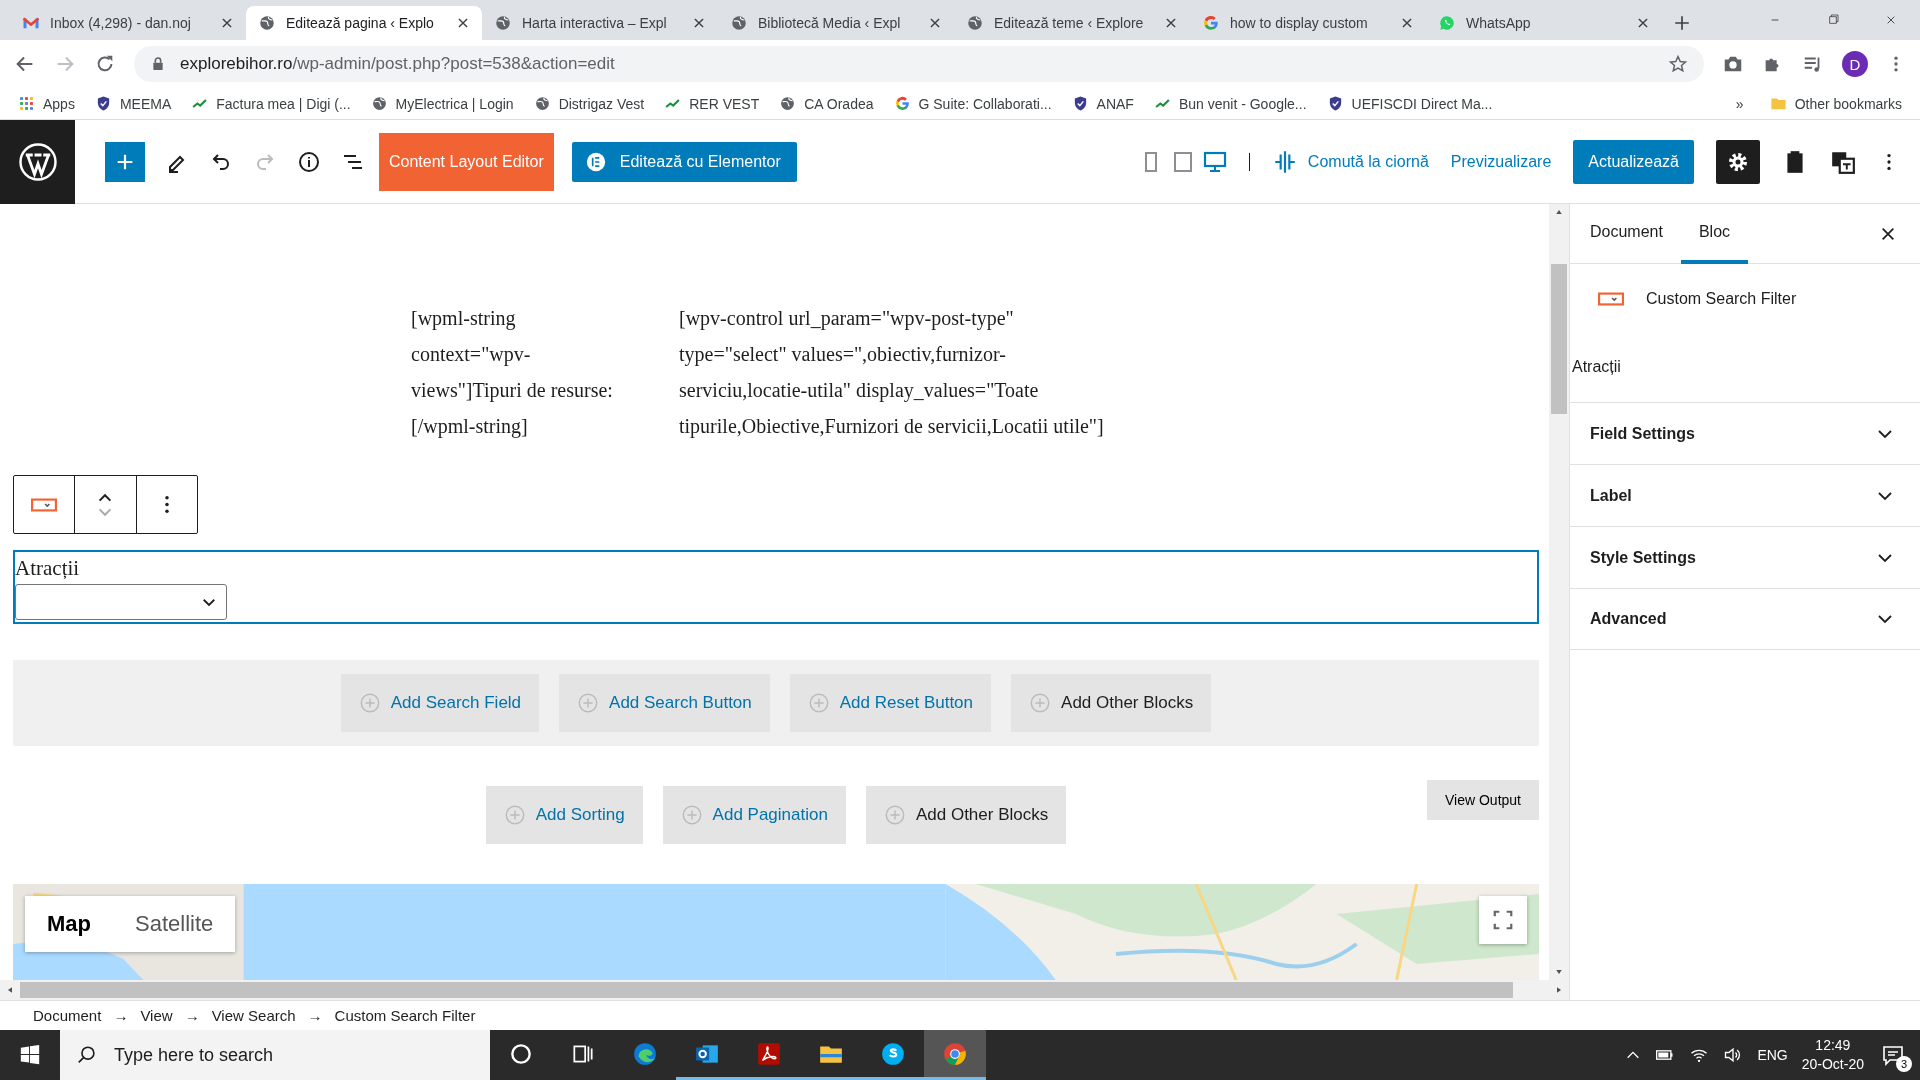  I want to click on shortcode-text: [wpv-control url_param="wpv-post-type" type="select" values=",obiectiv,furnizor-serviciu,locatie-utila" display_values="Toate tipurile,Obiective,Furnizori de servicii,Locatii utile"], so click(892, 373).